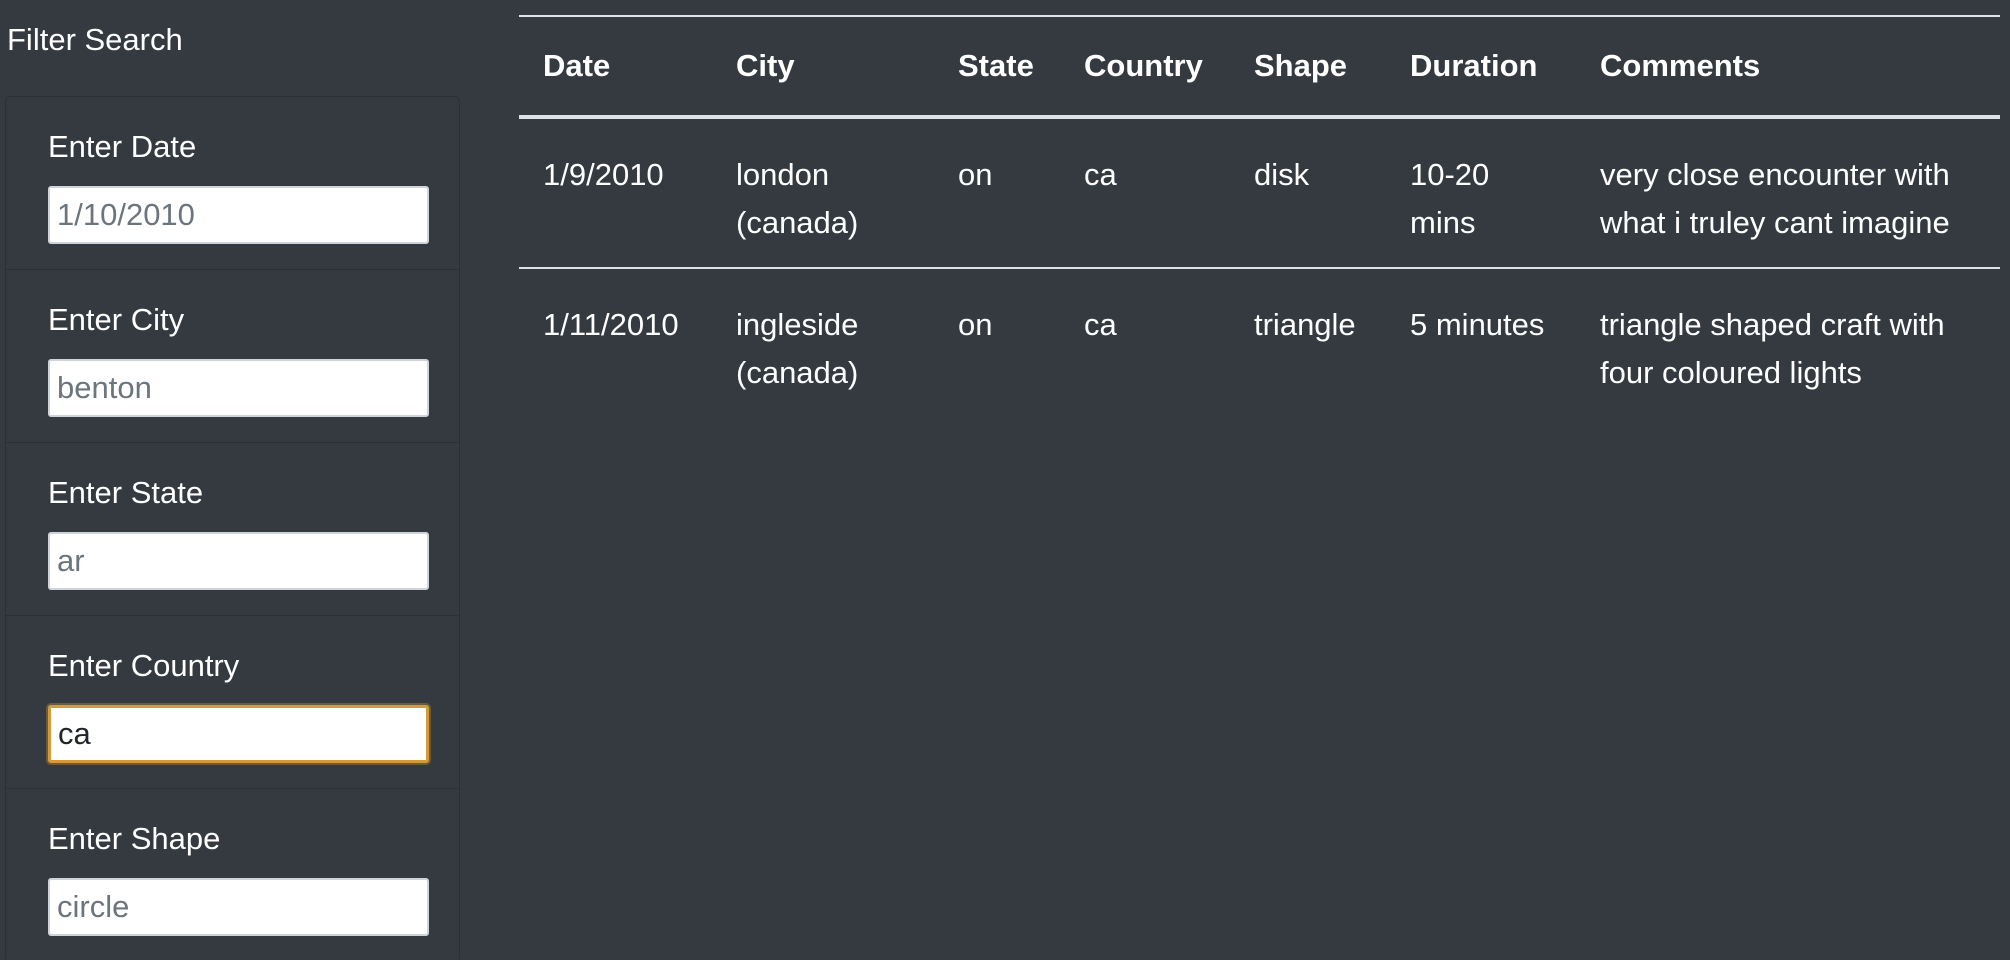 The image size is (2010, 960). What do you see at coordinates (144, 665) in the screenshot?
I see `country-filter-label: Enter Country` at bounding box center [144, 665].